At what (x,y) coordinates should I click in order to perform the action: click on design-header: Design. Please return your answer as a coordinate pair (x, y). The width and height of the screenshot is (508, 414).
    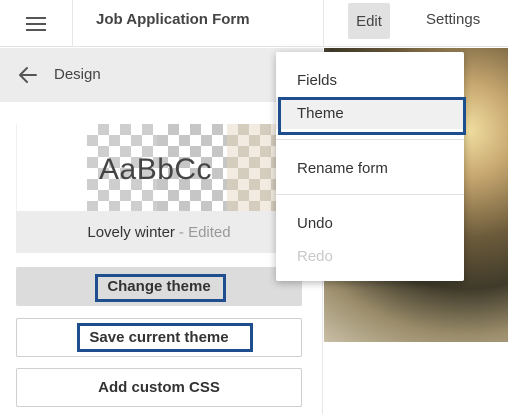
    Looking at the image, I should click on (161, 75).